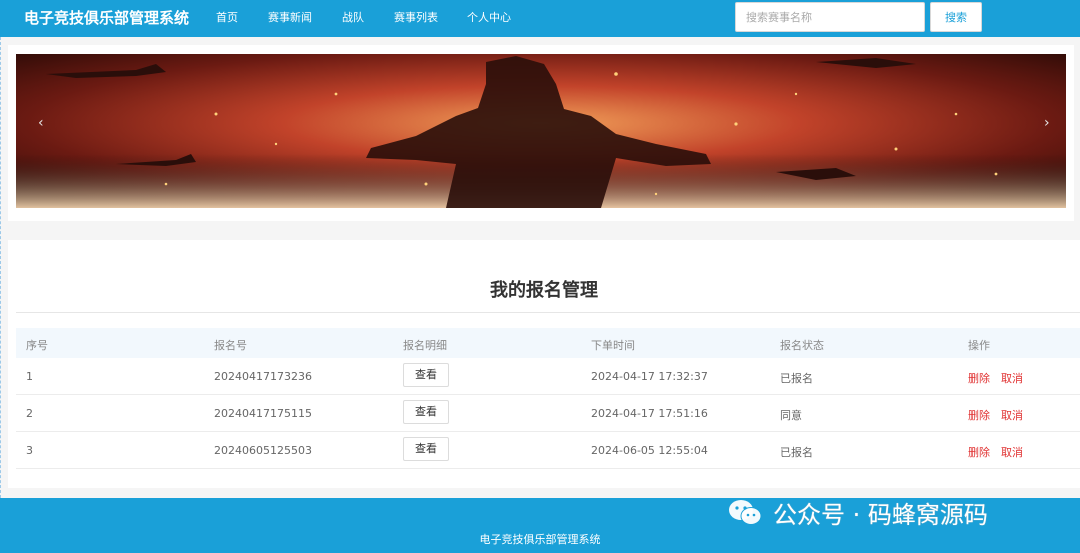  Describe the element at coordinates (263, 413) in the screenshot. I see `registration-number: 20240417175115` at that location.